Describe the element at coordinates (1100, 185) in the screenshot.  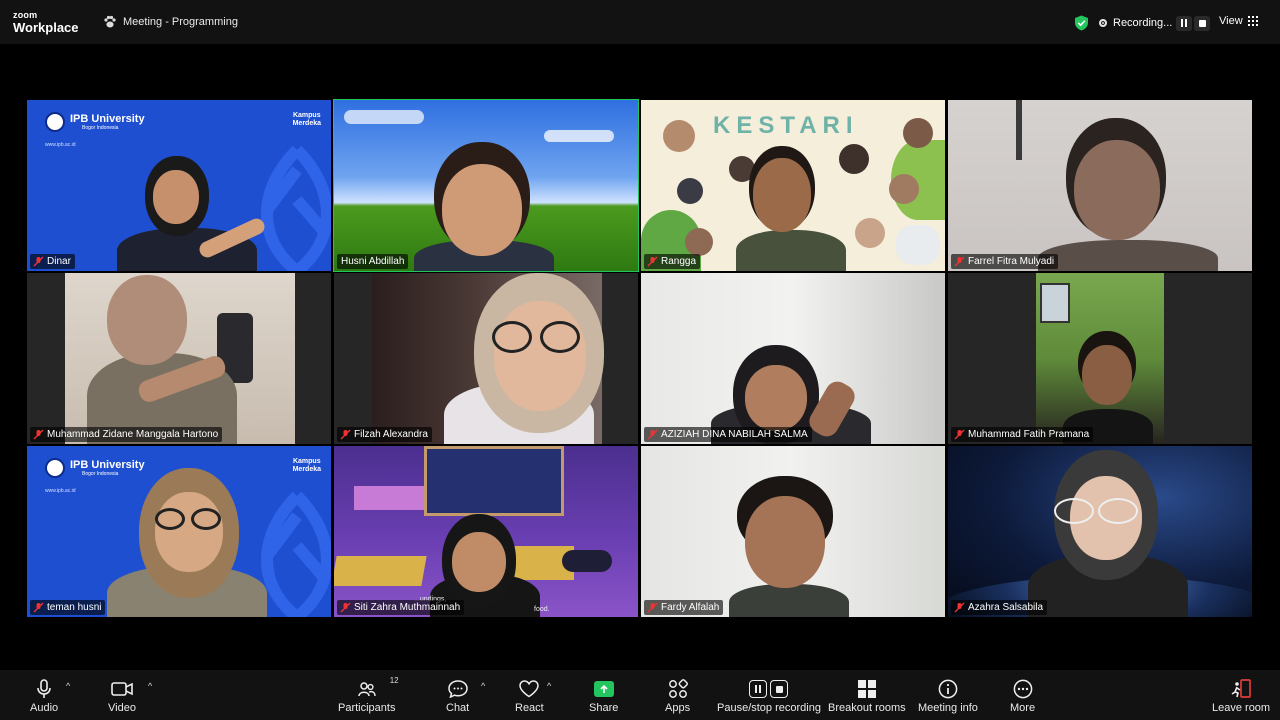
I see `video-tile: Farrel Fitra Mulyadi` at that location.